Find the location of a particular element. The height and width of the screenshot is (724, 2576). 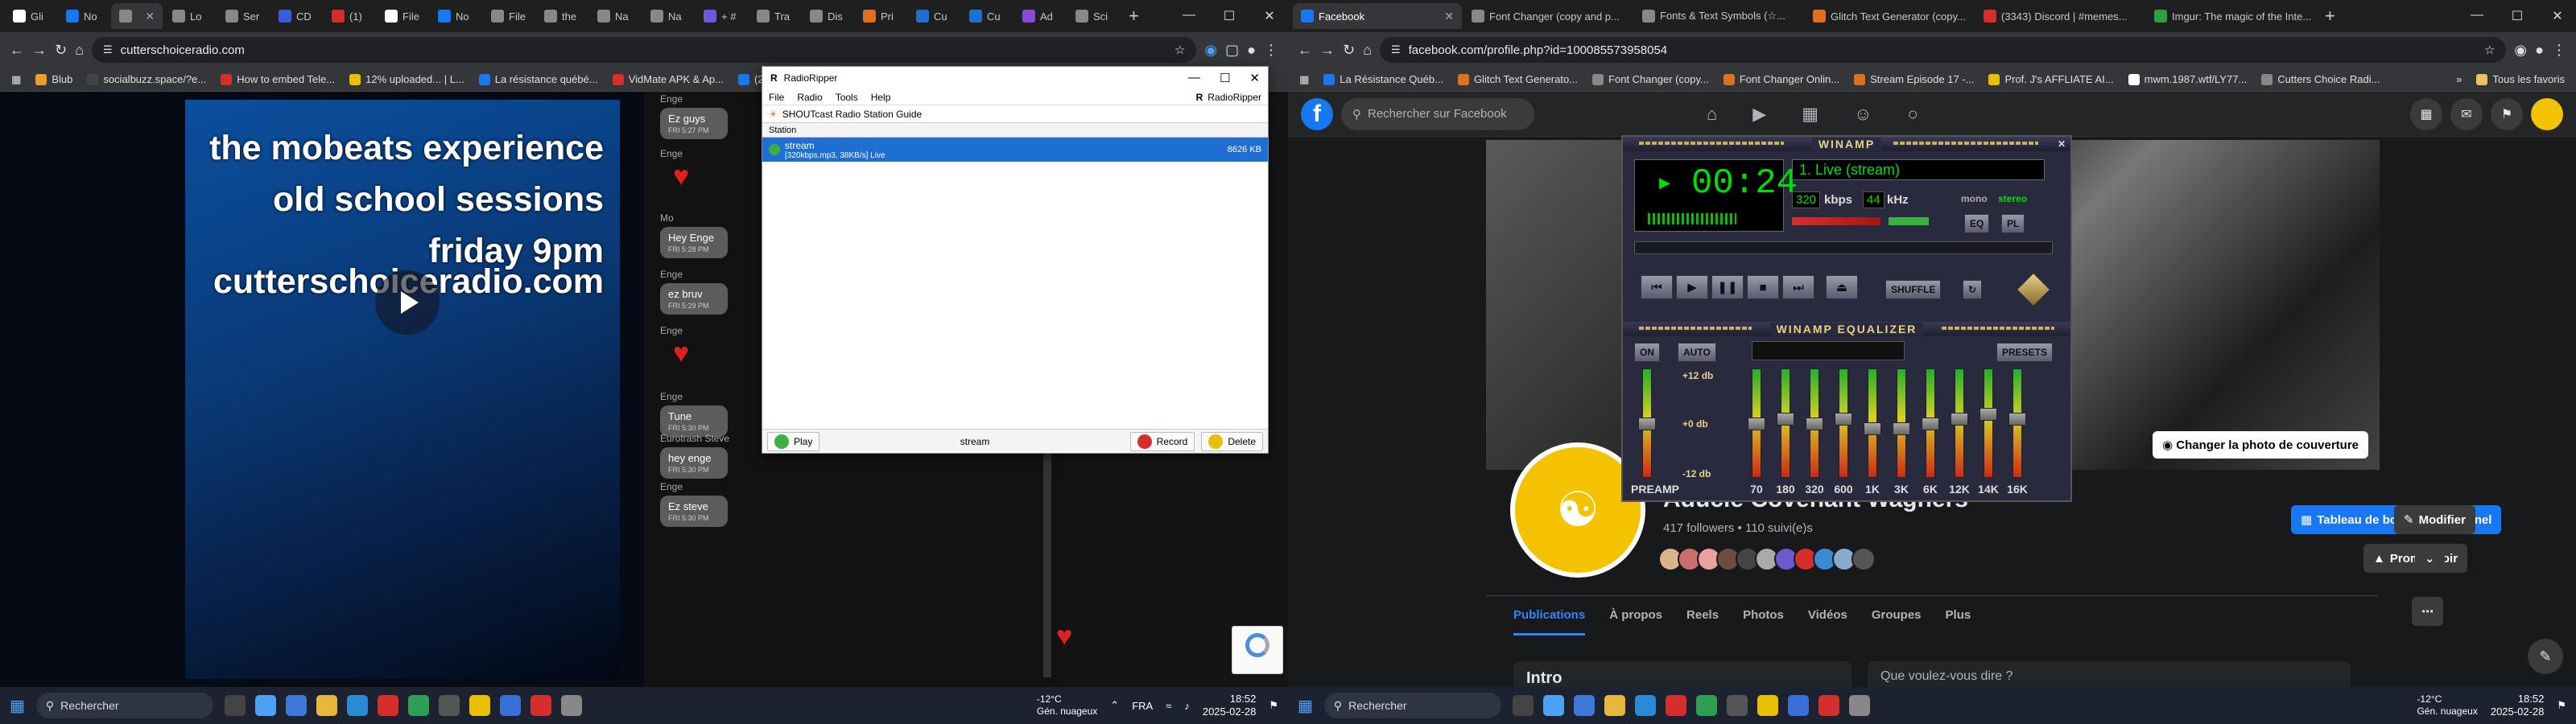

address-bar: ☰ cutterschoiceradio.com ☆ is located at coordinates (644, 50).